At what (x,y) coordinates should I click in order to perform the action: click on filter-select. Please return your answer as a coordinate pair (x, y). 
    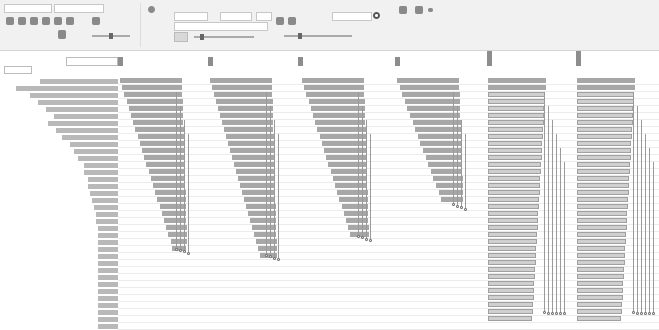
    Looking at the image, I should click on (191, 16).